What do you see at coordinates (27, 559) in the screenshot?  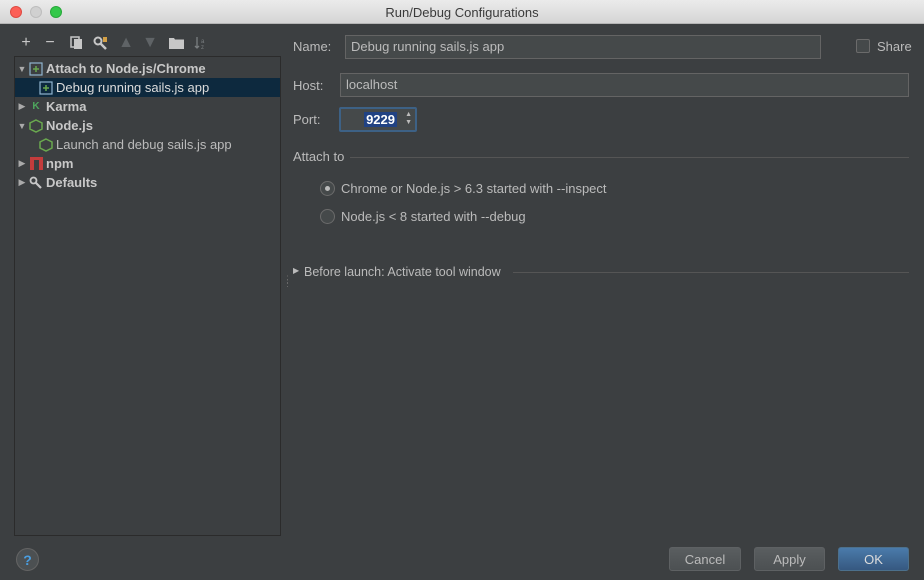 I see `help-button: ?` at bounding box center [27, 559].